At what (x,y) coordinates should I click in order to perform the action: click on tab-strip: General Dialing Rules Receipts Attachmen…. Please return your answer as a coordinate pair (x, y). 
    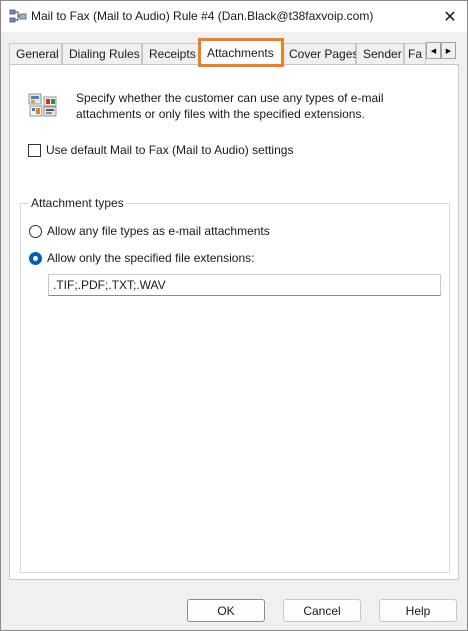
    Looking at the image, I should click on (234, 52).